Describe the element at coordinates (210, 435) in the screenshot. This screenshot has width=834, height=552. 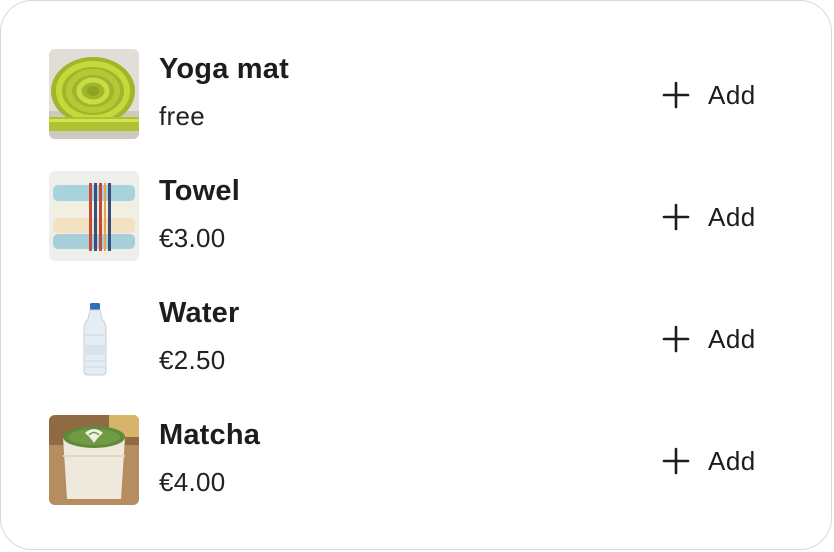
I see `item-name: Matcha` at that location.